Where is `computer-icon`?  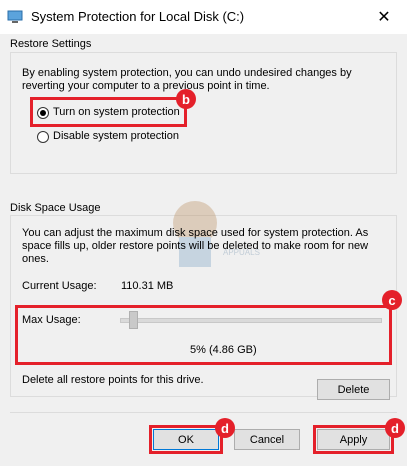
computer-icon is located at coordinates (15, 16).